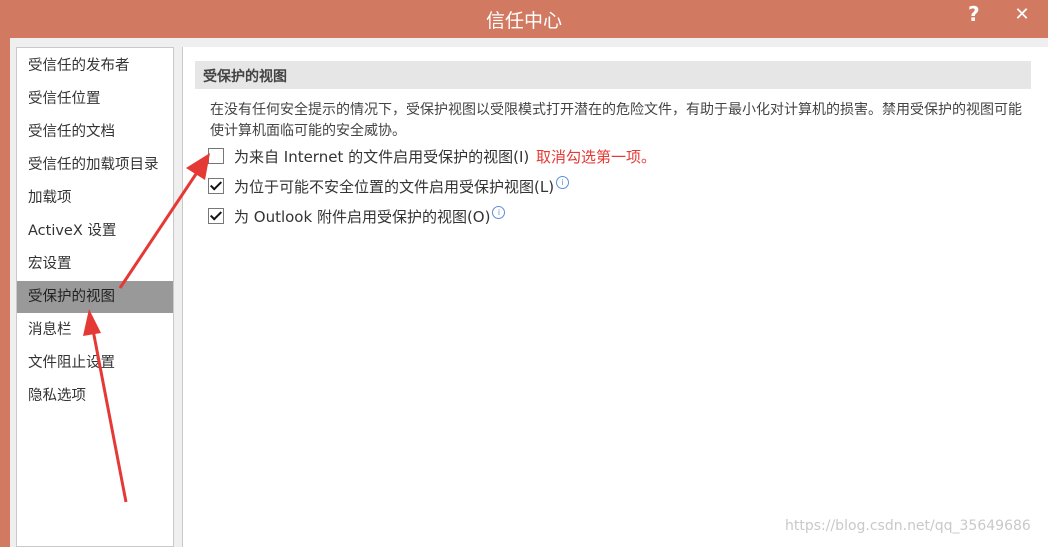  Describe the element at coordinates (908, 526) in the screenshot. I see `watermark: https://blog.csdn.net/qq_35649686` at that location.